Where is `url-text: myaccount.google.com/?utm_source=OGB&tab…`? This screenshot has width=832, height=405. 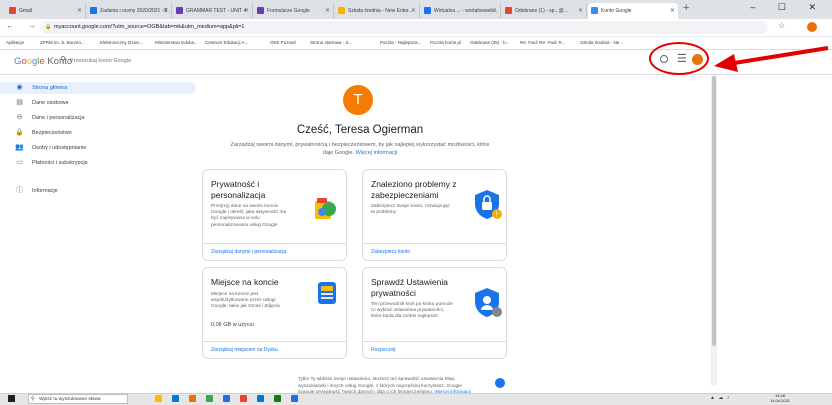
url-text: myaccount.google.com/?utm_source=OGB&tab… is located at coordinates (149, 27).